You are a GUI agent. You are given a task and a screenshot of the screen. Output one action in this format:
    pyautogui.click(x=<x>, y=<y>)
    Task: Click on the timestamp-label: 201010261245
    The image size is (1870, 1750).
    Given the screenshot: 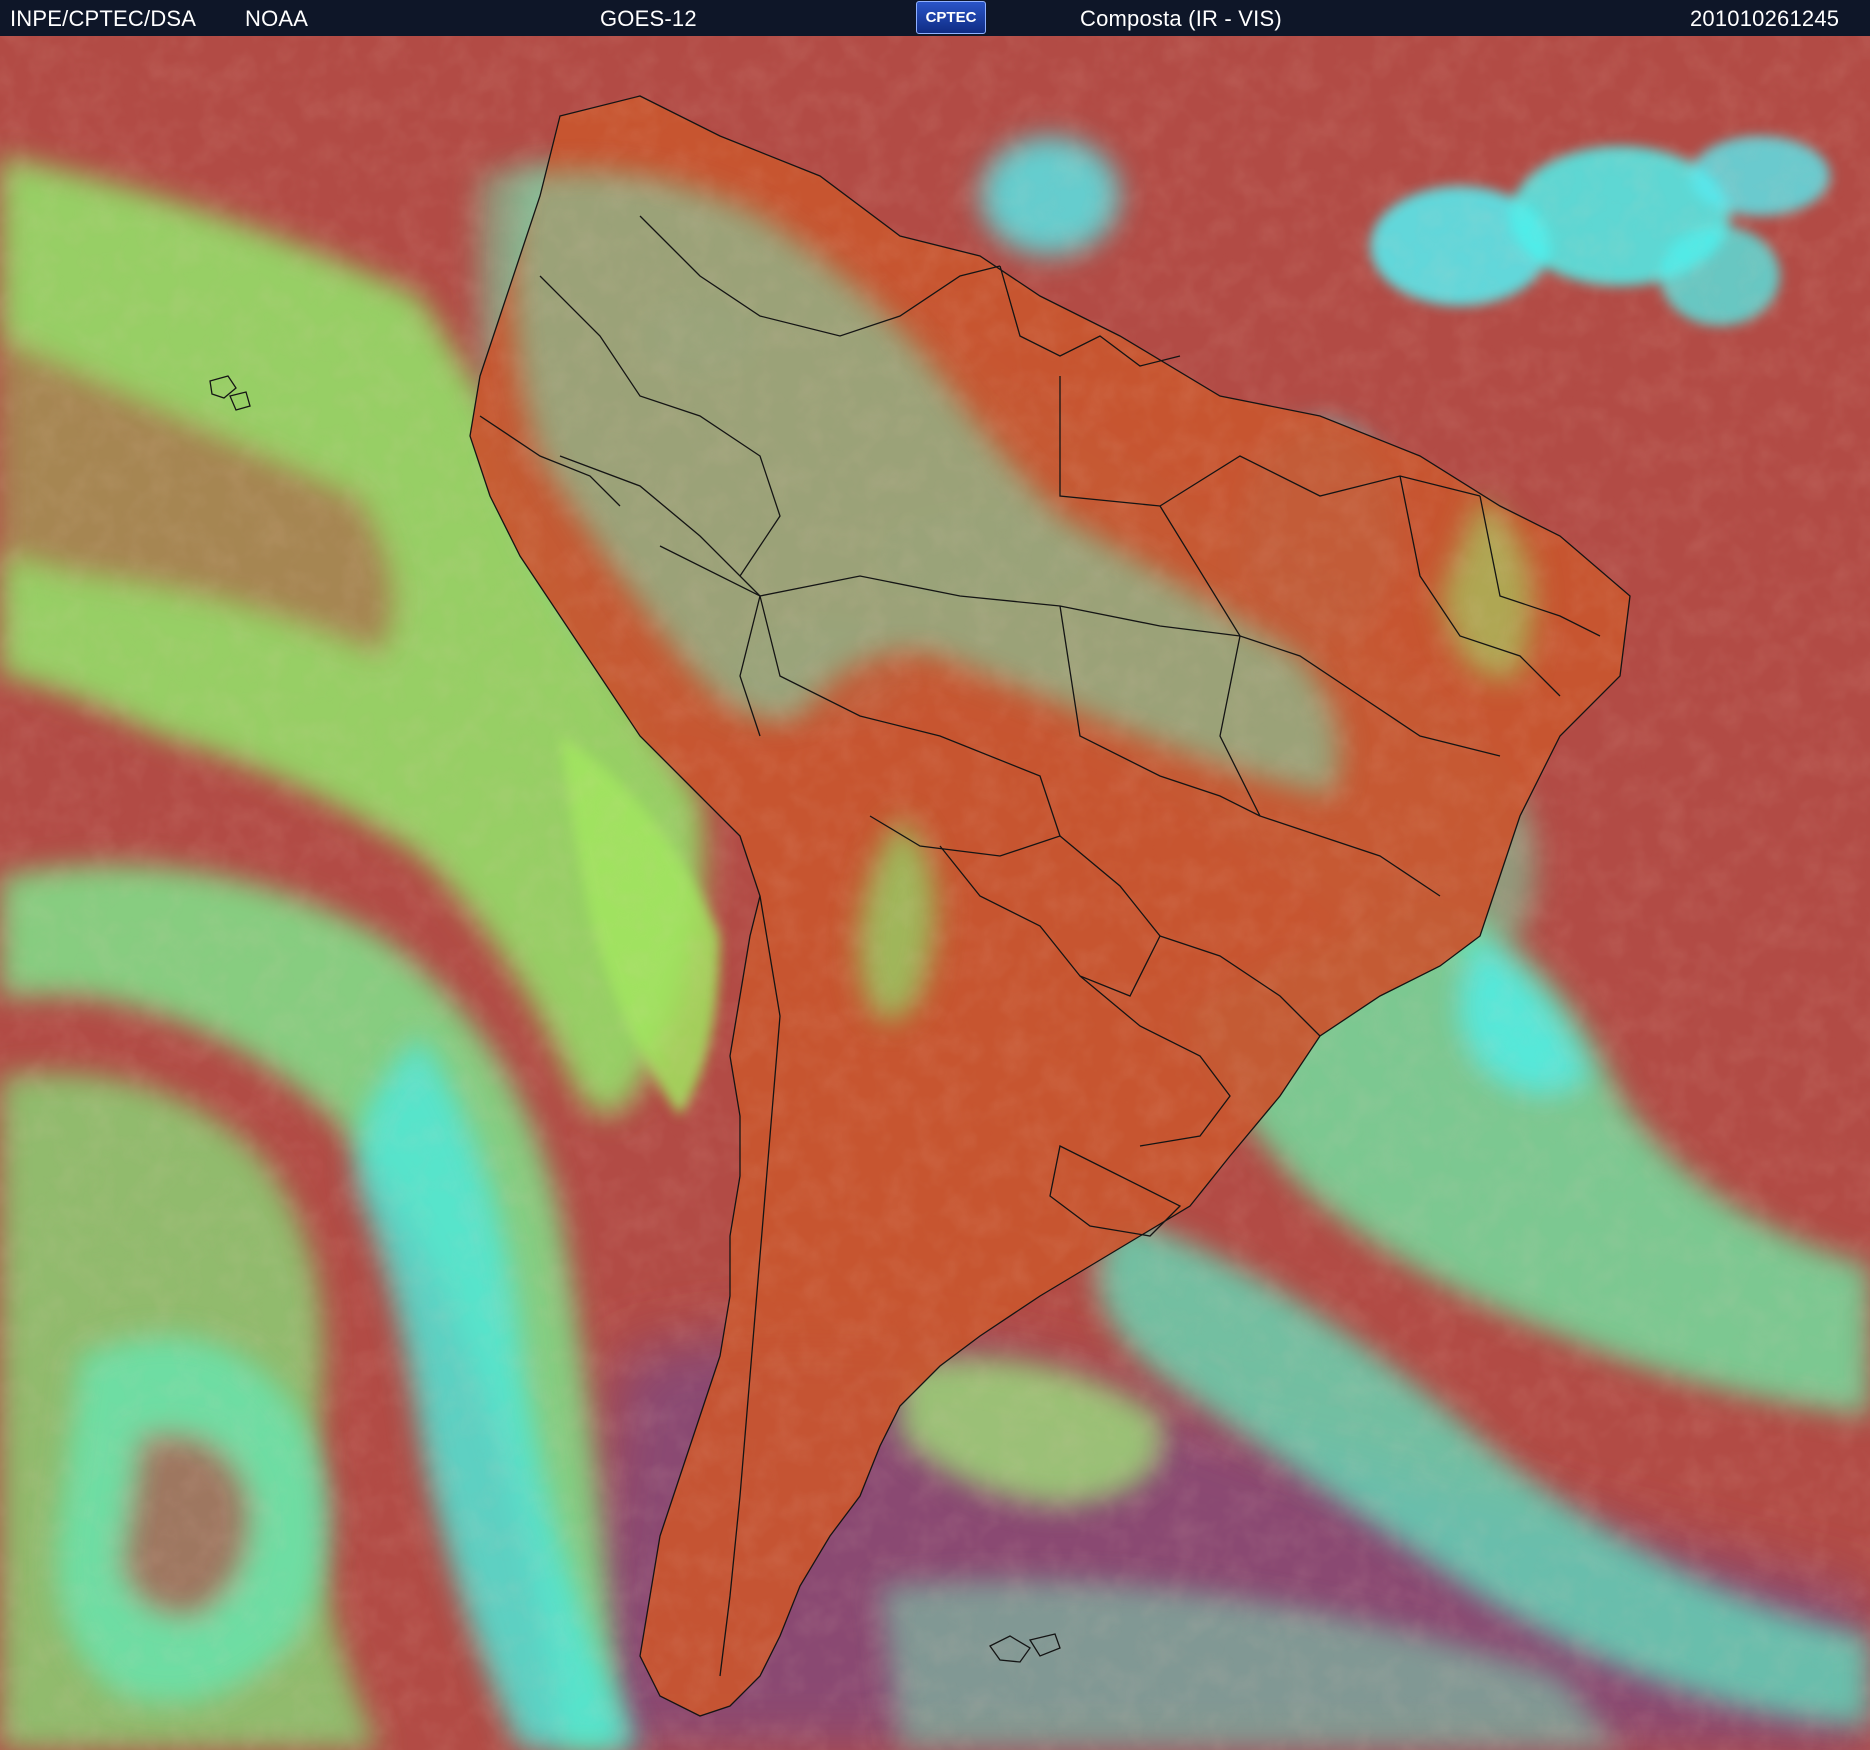 What is the action you would take?
    pyautogui.click(x=1765, y=18)
    